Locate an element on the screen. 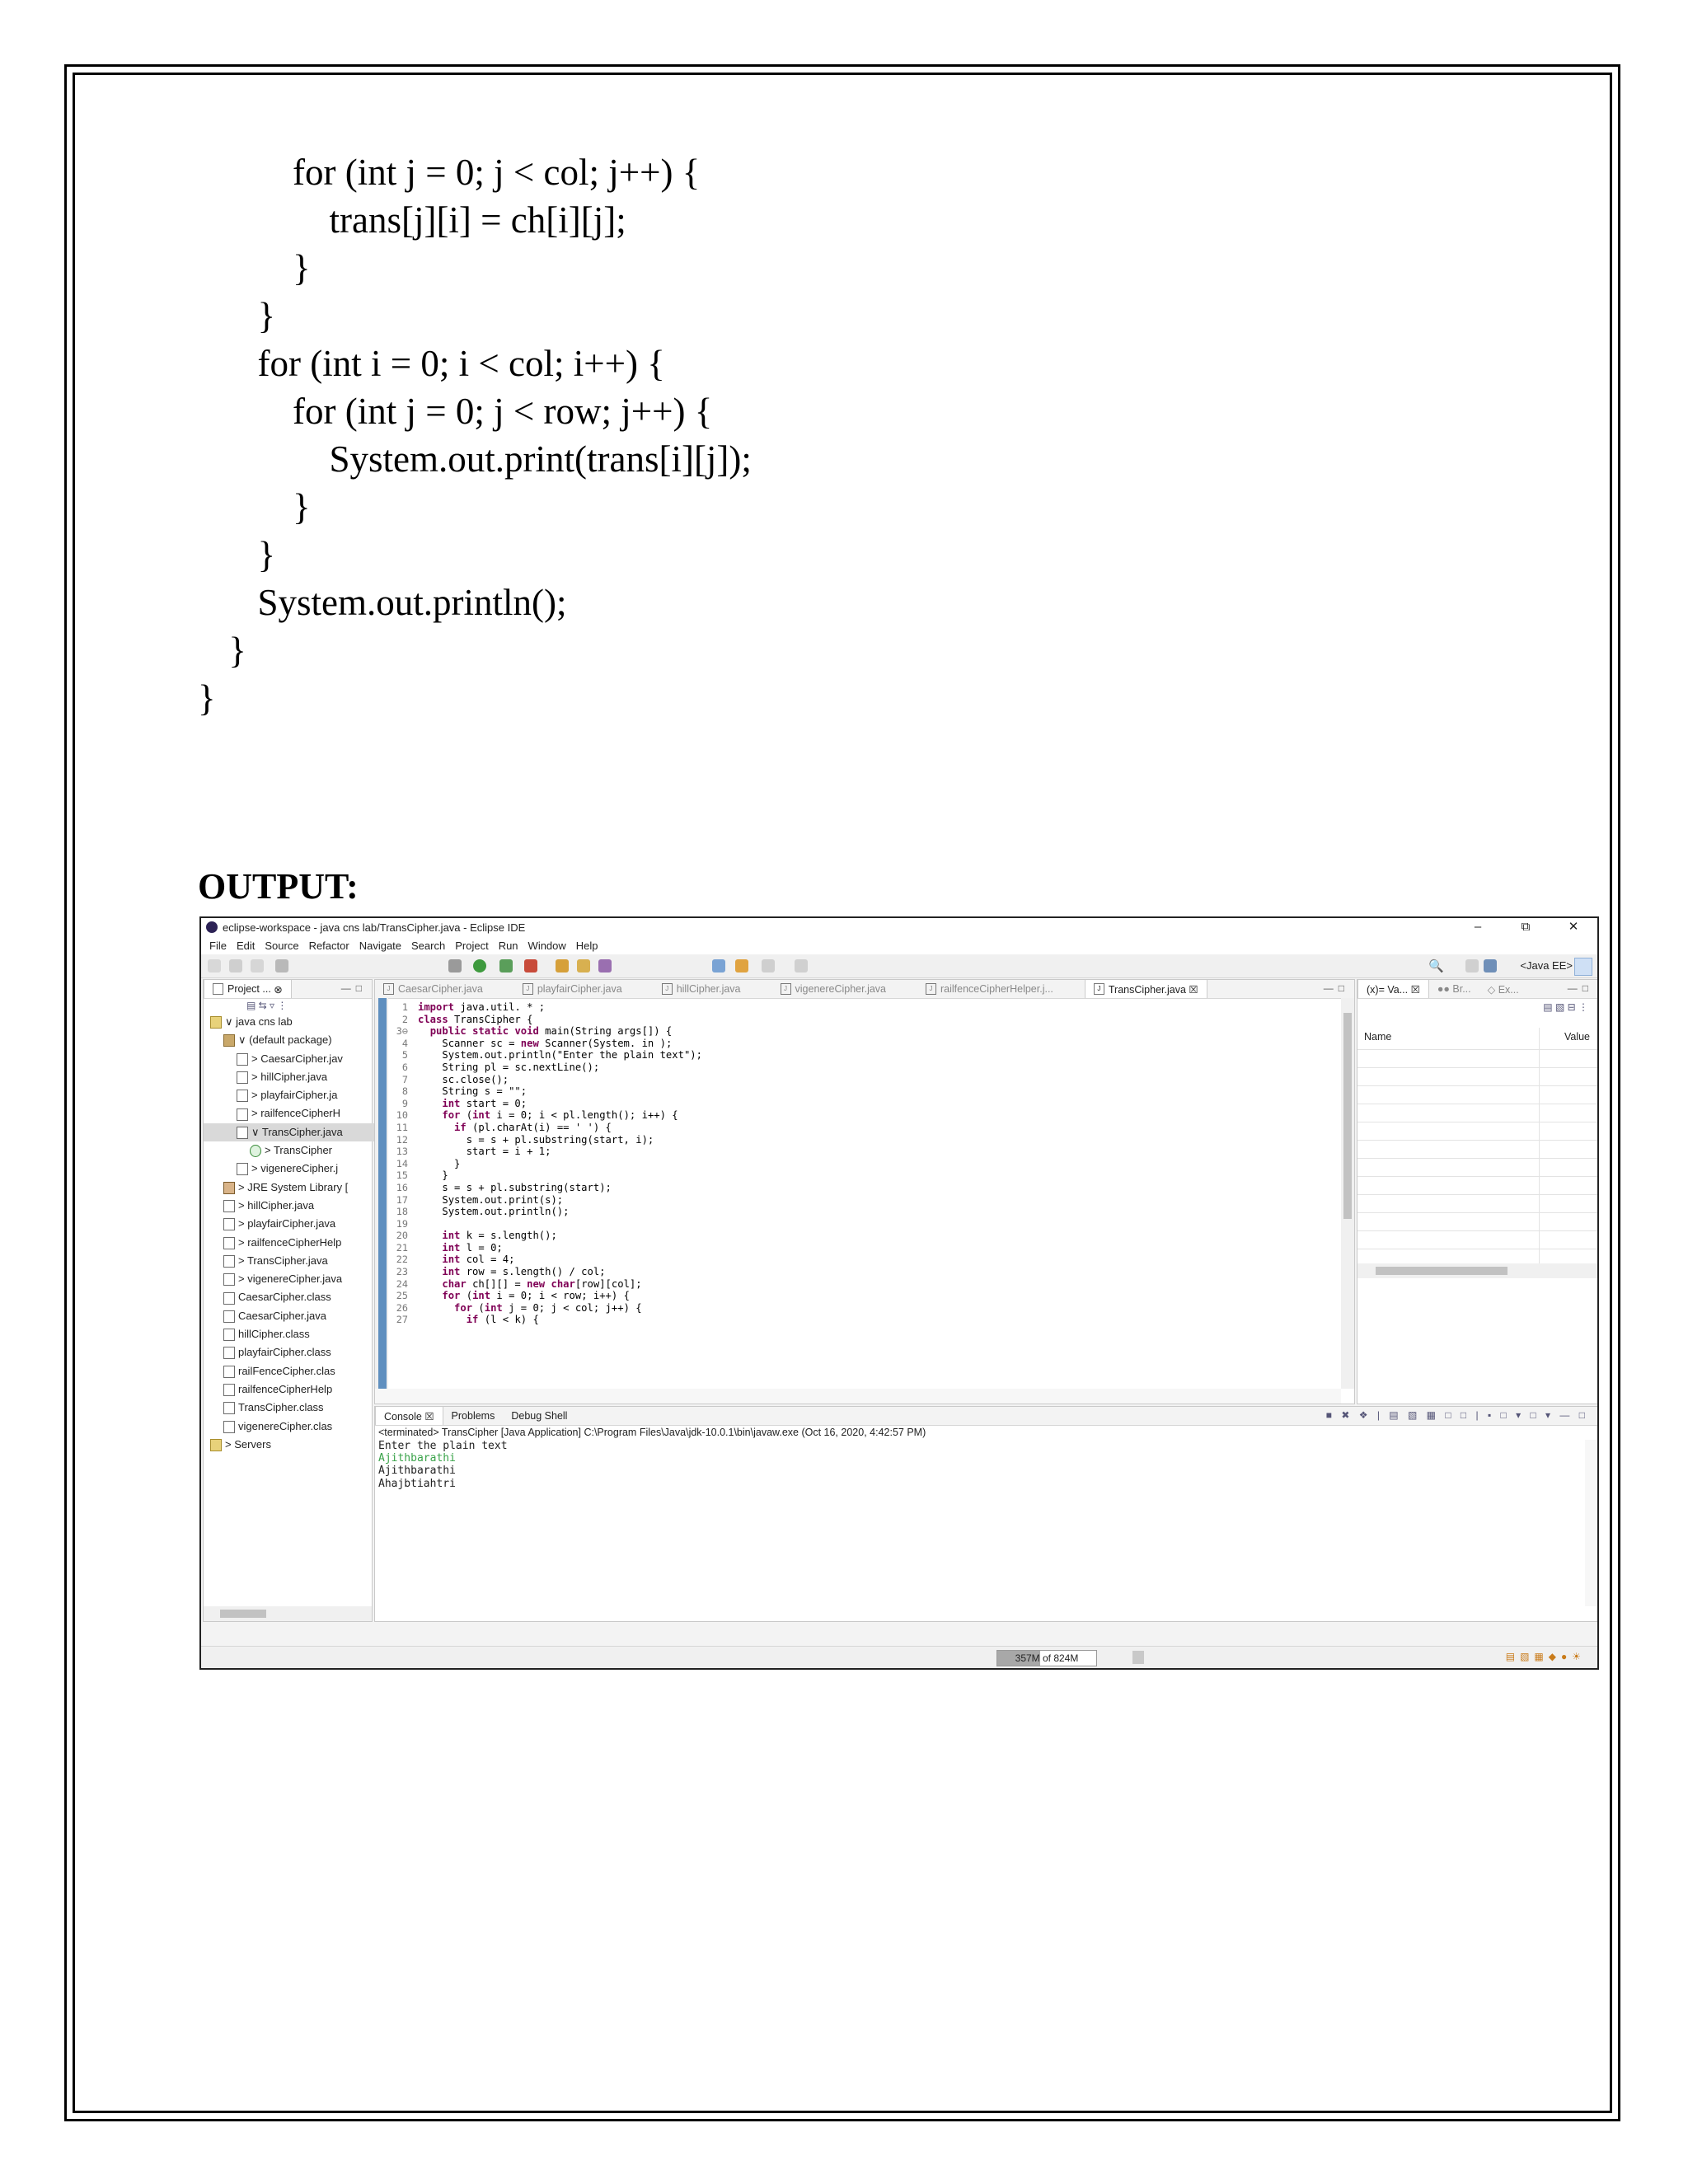 Image resolution: width=1688 pixels, height=2184 pixels. change-marker is located at coordinates (382, 1193).